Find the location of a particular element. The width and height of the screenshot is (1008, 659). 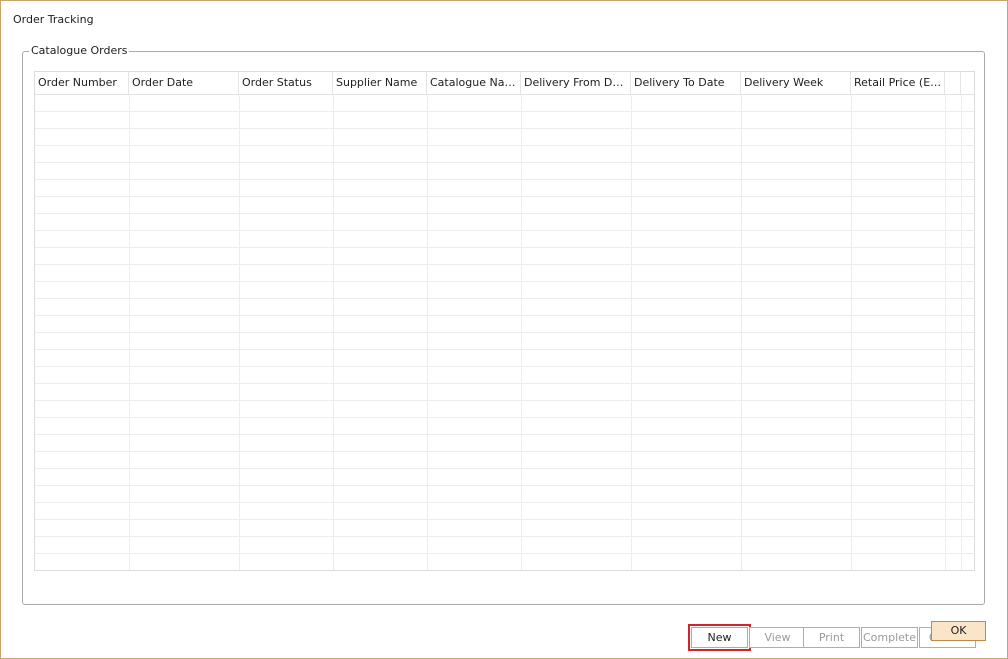

view-button: View is located at coordinates (777, 637).